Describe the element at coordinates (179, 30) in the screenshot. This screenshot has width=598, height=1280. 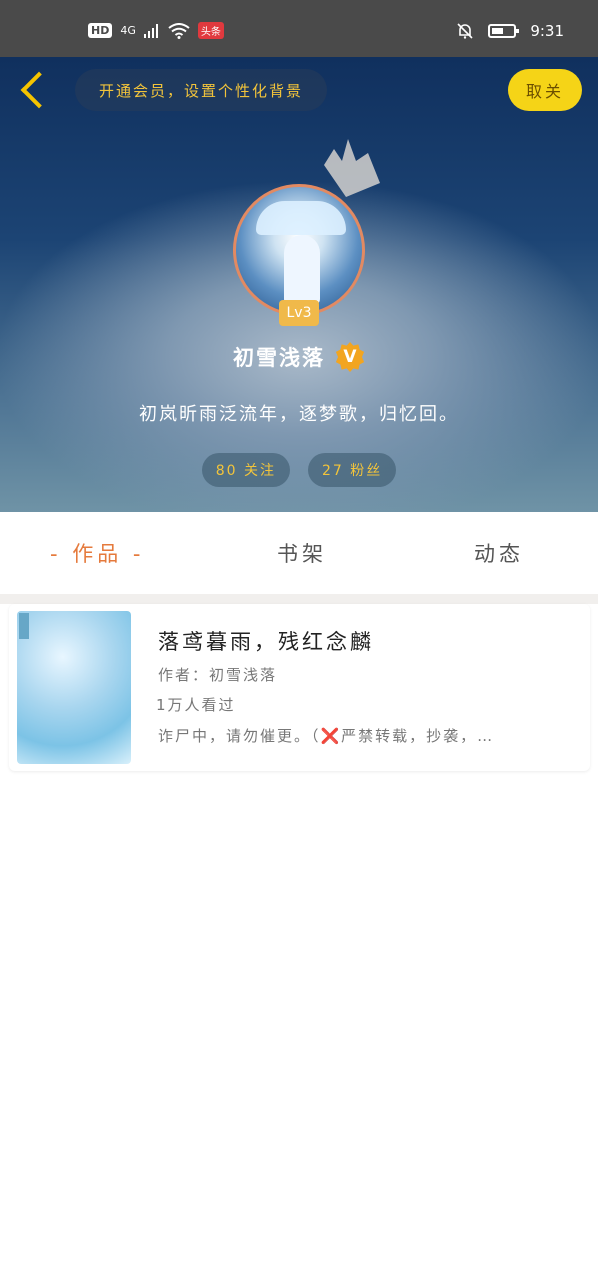
I see `wifi-icon` at that location.